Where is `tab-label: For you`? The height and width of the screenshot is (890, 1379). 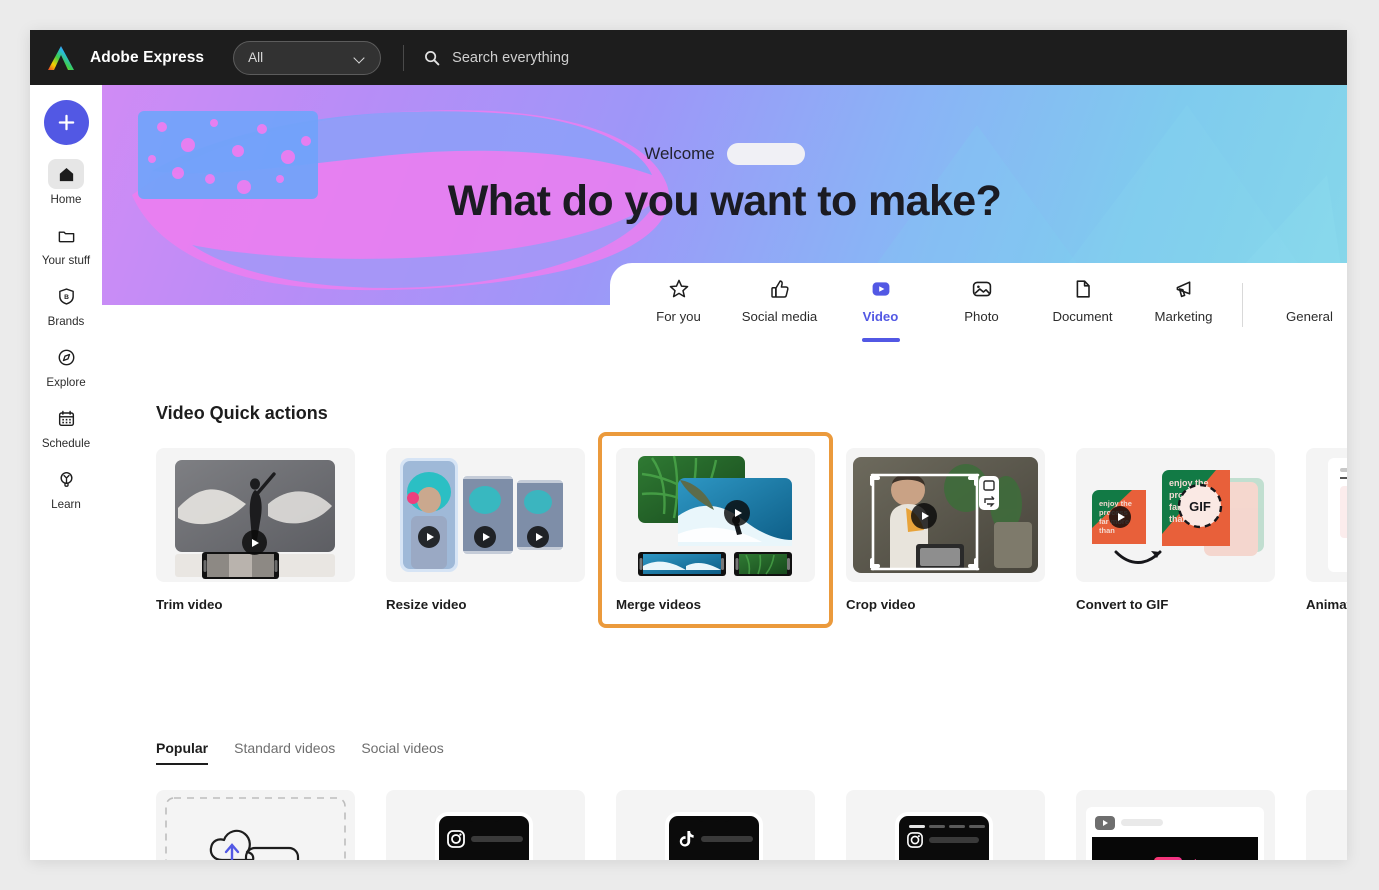 tab-label: For you is located at coordinates (678, 316).